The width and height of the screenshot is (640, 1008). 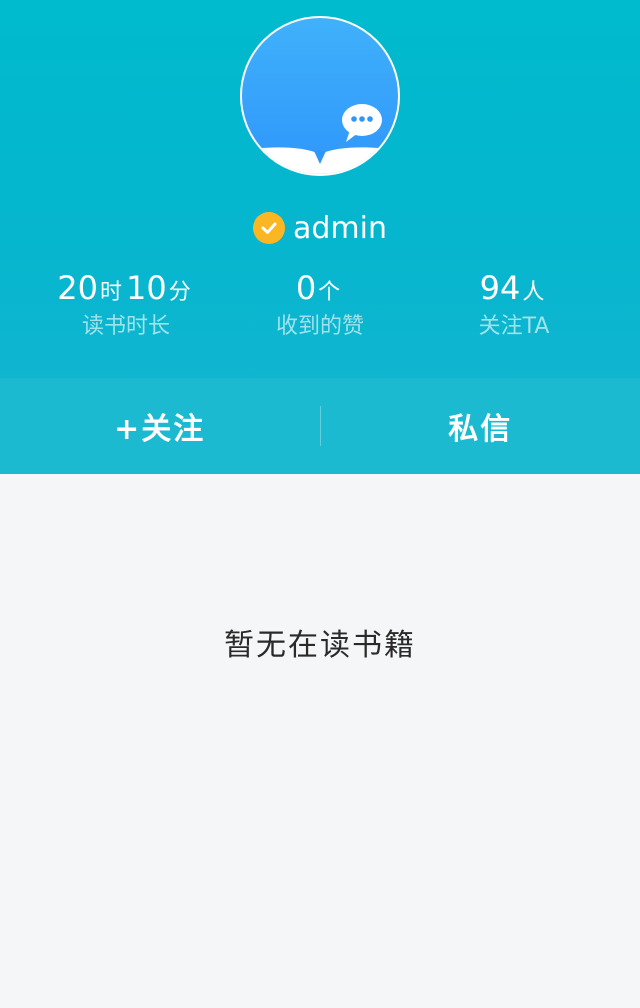 What do you see at coordinates (77, 288) in the screenshot?
I see `reading-hours: 20` at bounding box center [77, 288].